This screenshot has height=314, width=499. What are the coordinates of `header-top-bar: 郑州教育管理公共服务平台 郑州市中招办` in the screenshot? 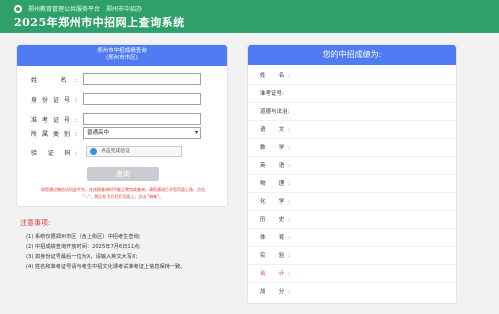 It's located at (78, 8).